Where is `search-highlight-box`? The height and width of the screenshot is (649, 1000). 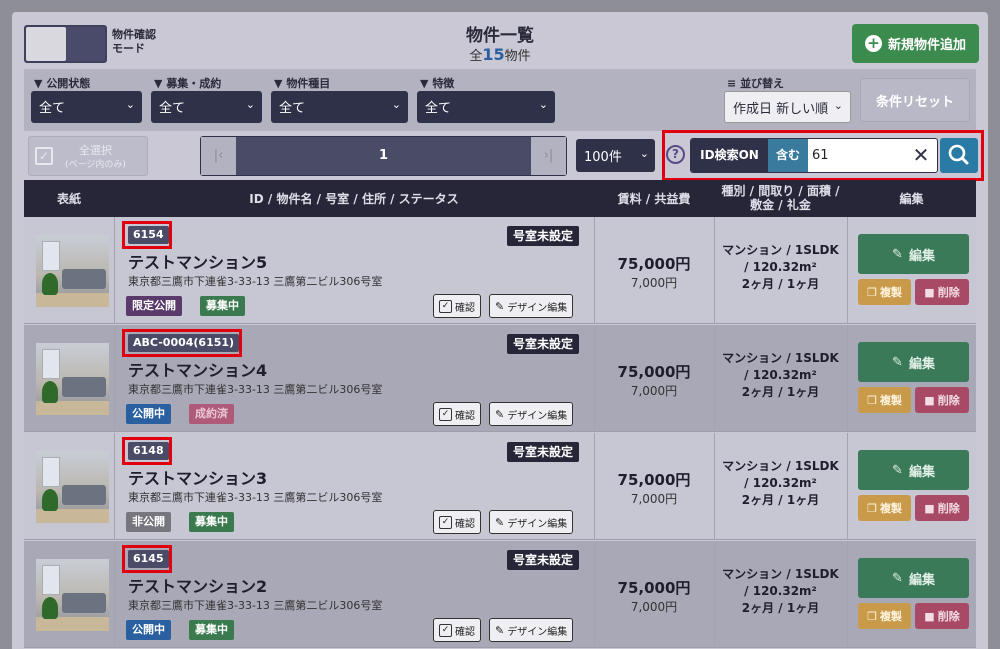
search-highlight-box is located at coordinates (823, 155).